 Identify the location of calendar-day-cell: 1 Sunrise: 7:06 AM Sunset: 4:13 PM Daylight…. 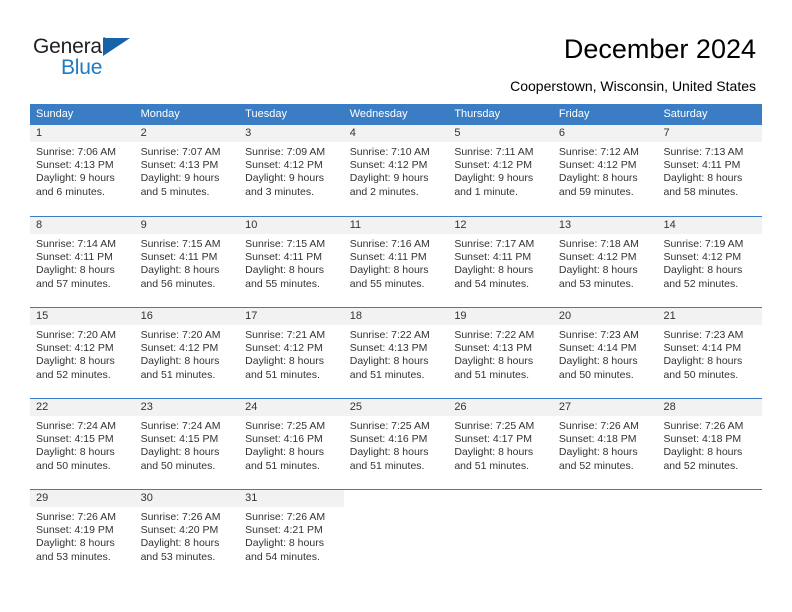
(82, 170).